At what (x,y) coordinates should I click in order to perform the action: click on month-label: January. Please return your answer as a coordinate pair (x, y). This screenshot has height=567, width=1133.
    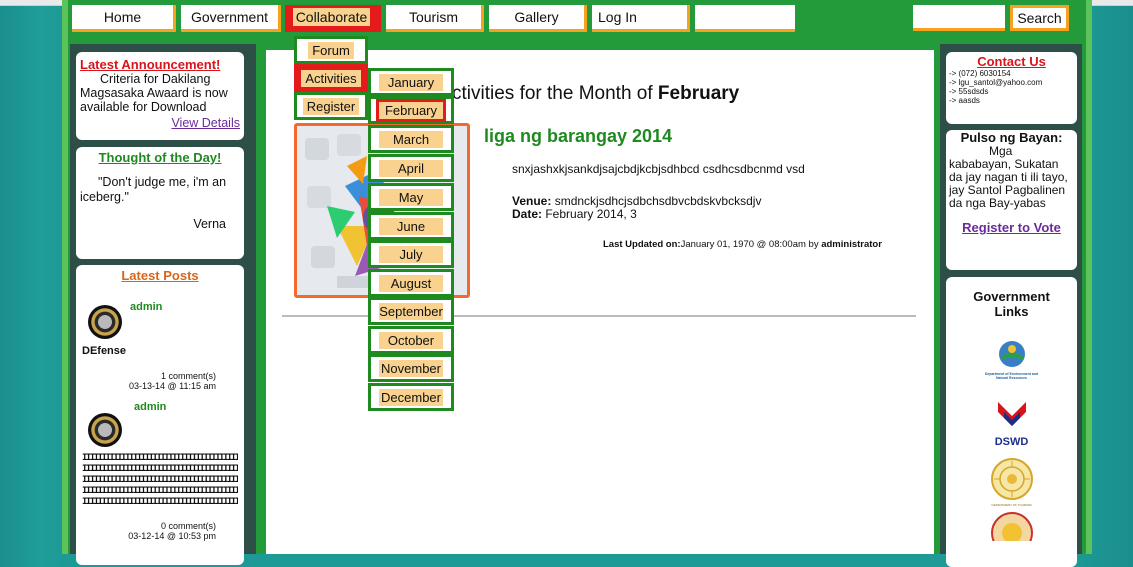
    Looking at the image, I should click on (411, 82).